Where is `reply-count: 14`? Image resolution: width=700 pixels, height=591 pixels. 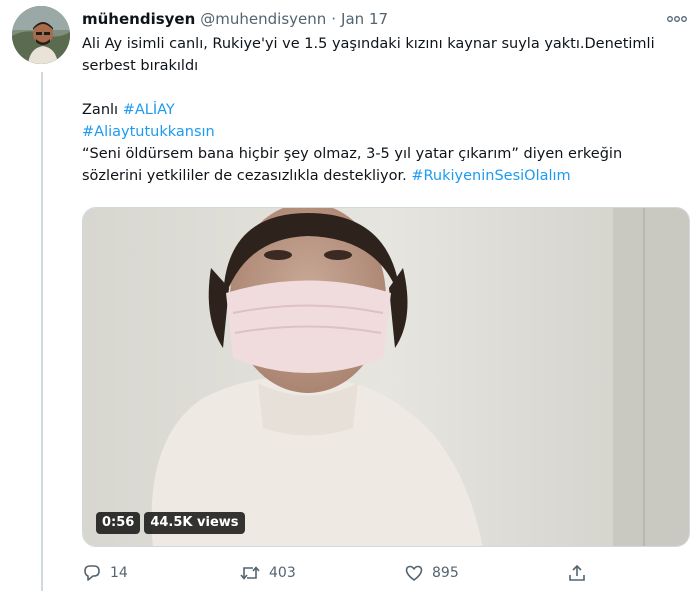
reply-count: 14 is located at coordinates (119, 573).